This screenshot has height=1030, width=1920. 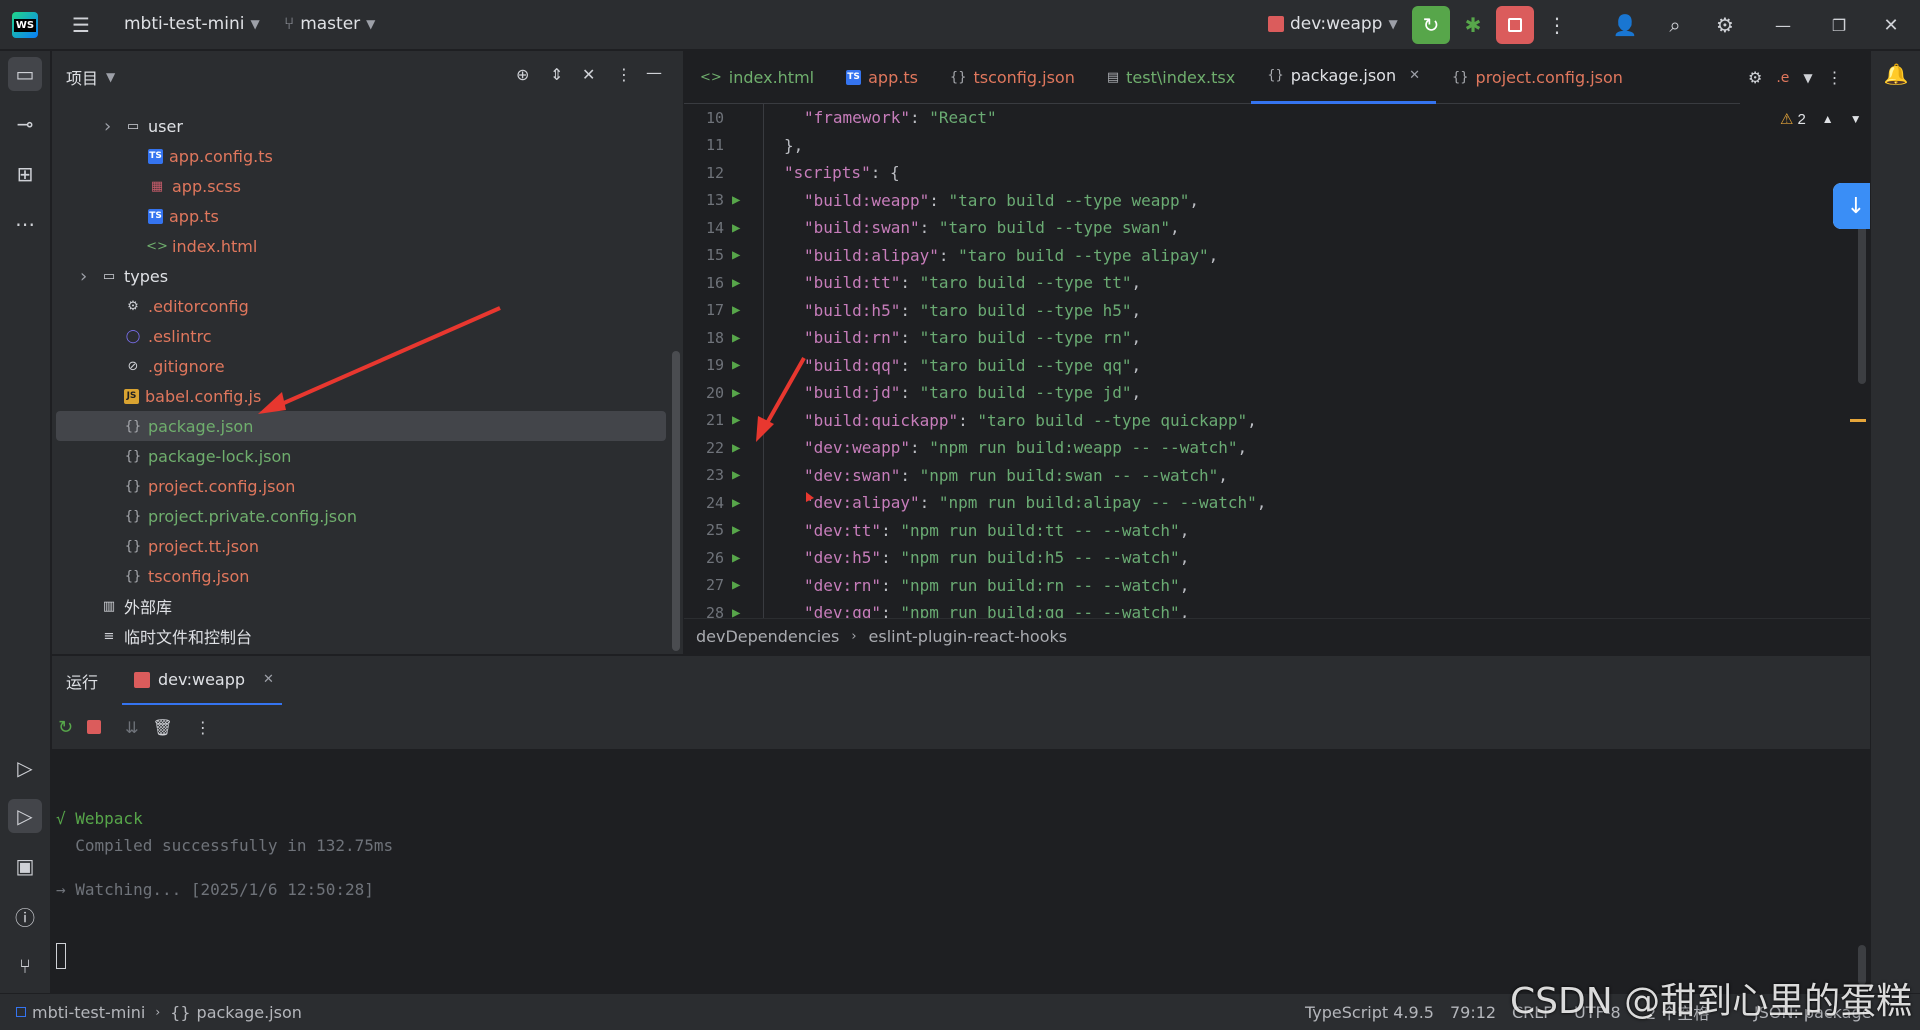 What do you see at coordinates (362, 216) in the screenshot?
I see `tree-item: TS app.ts` at bounding box center [362, 216].